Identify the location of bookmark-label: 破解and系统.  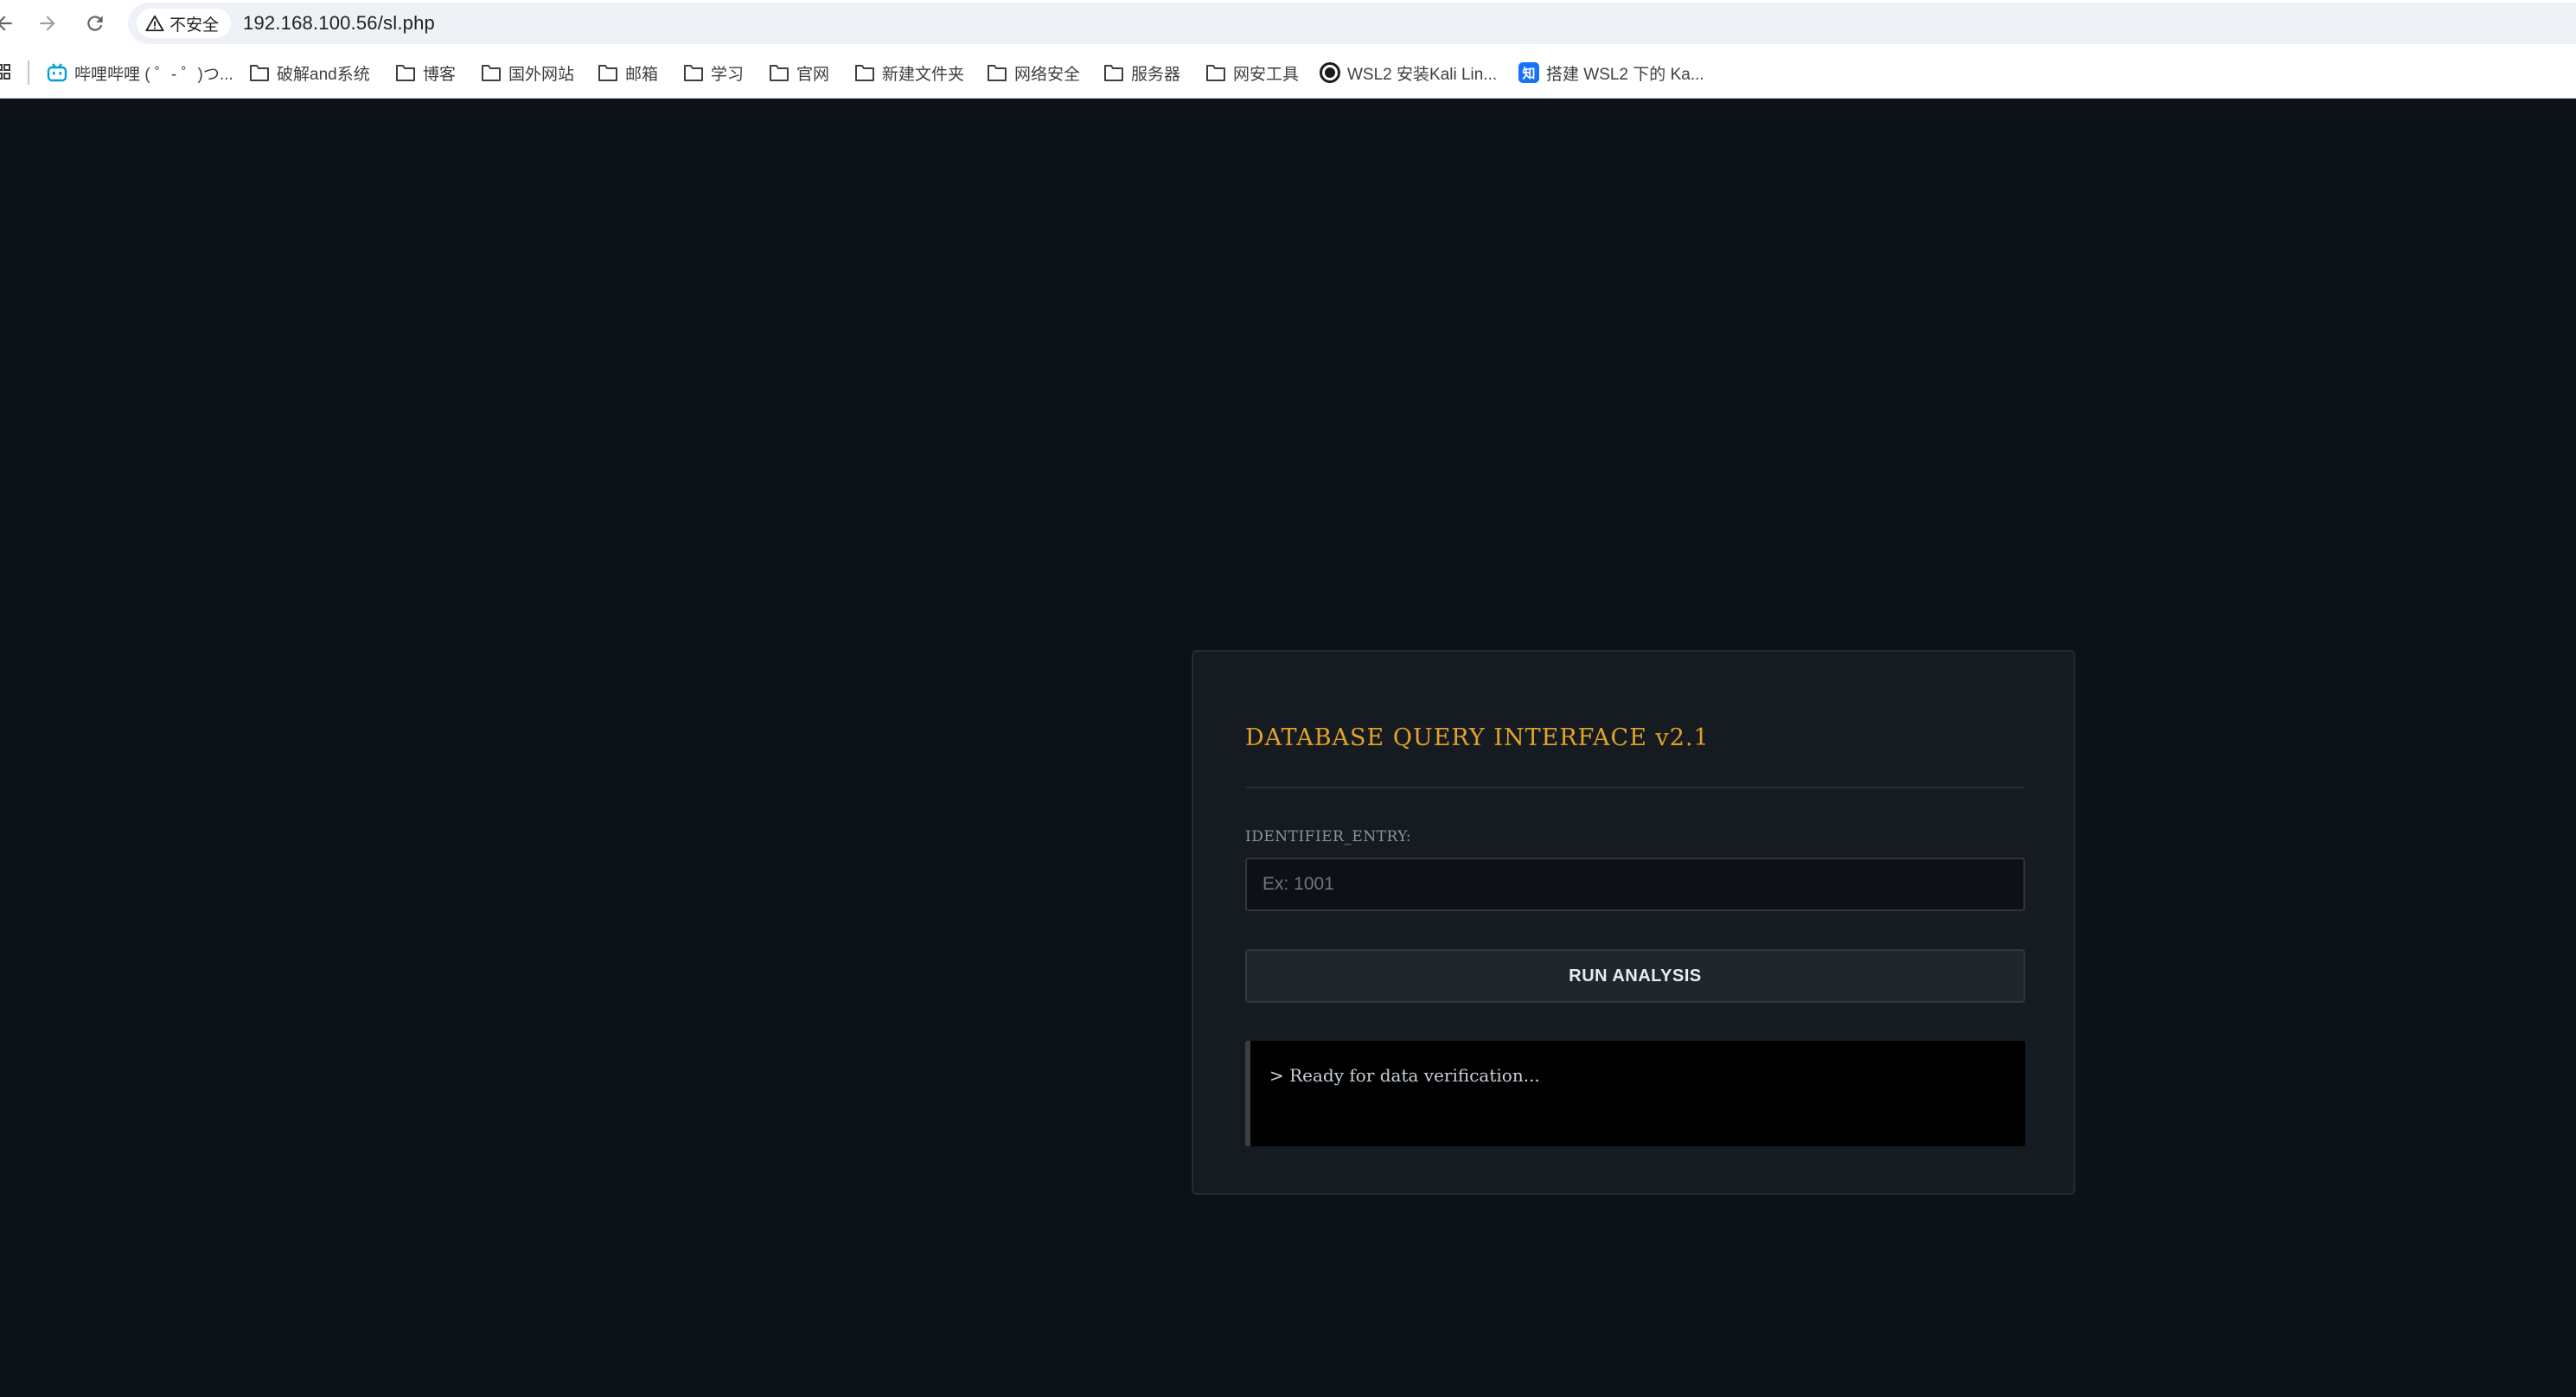
(324, 75).